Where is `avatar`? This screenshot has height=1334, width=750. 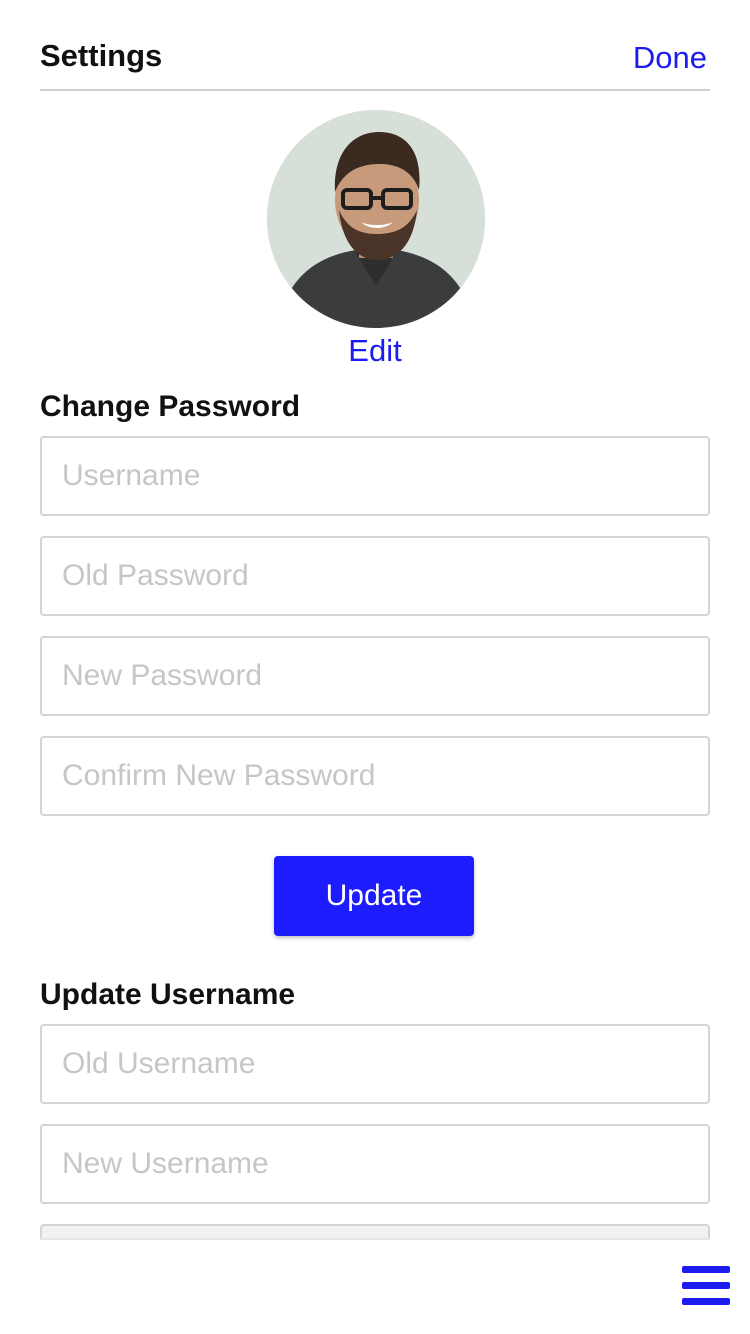 avatar is located at coordinates (376, 219).